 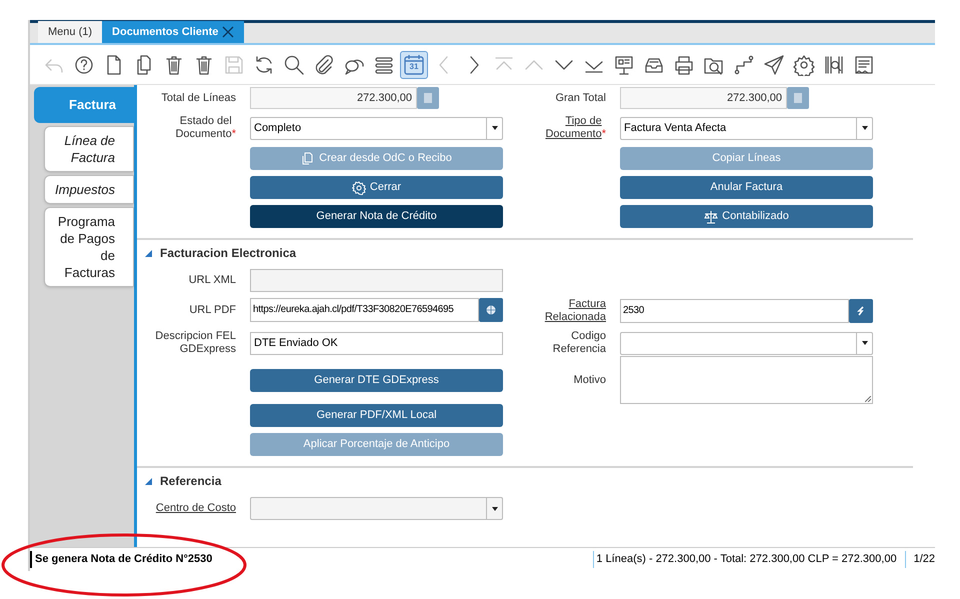 What do you see at coordinates (861, 311) in the screenshot?
I see `zoom-button` at bounding box center [861, 311].